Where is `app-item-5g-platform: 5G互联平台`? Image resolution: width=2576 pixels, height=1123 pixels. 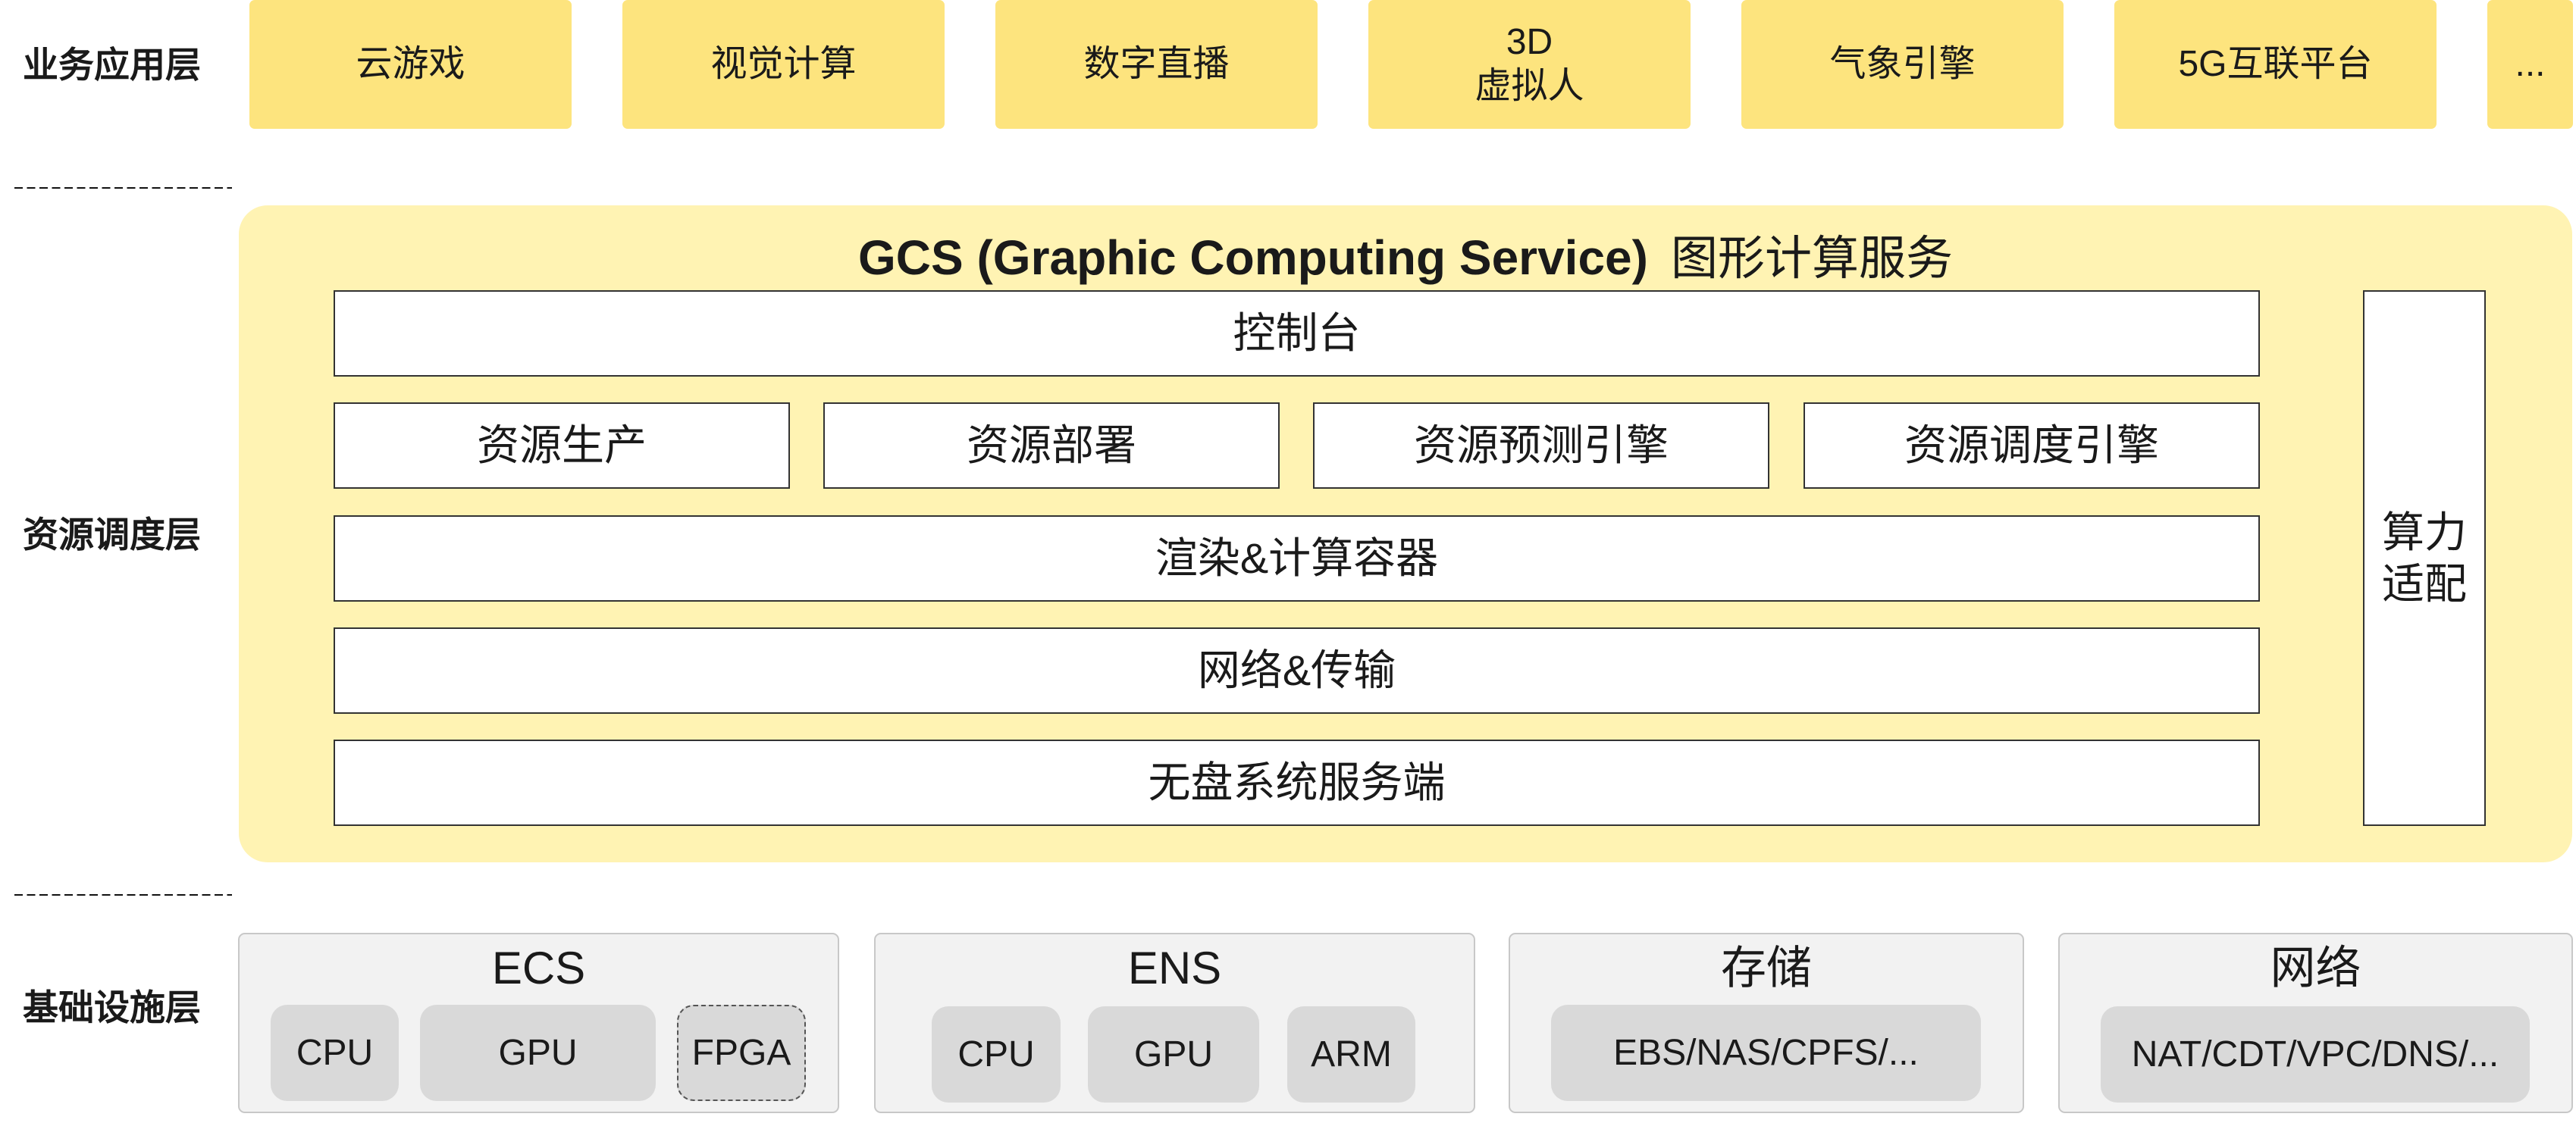
app-item-5g-platform: 5G互联平台 is located at coordinates (2275, 64).